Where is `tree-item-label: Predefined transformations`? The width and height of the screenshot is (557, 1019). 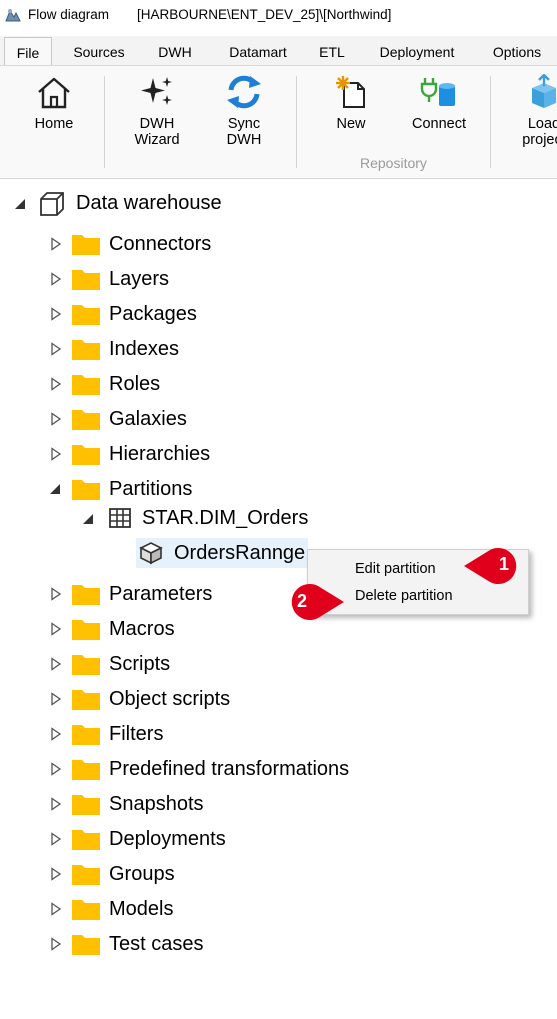
tree-item-label: Predefined transformations is located at coordinates (229, 769).